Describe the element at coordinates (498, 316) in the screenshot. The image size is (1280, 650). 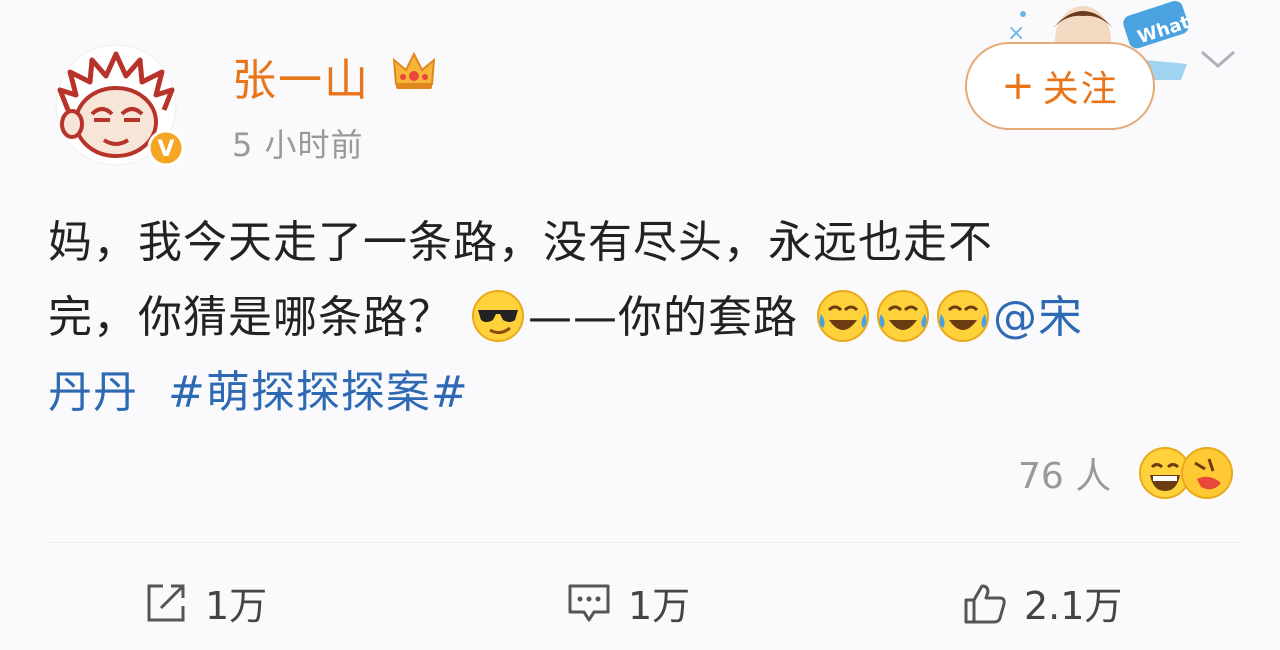
I see `sunglasses-emoji-icon` at that location.